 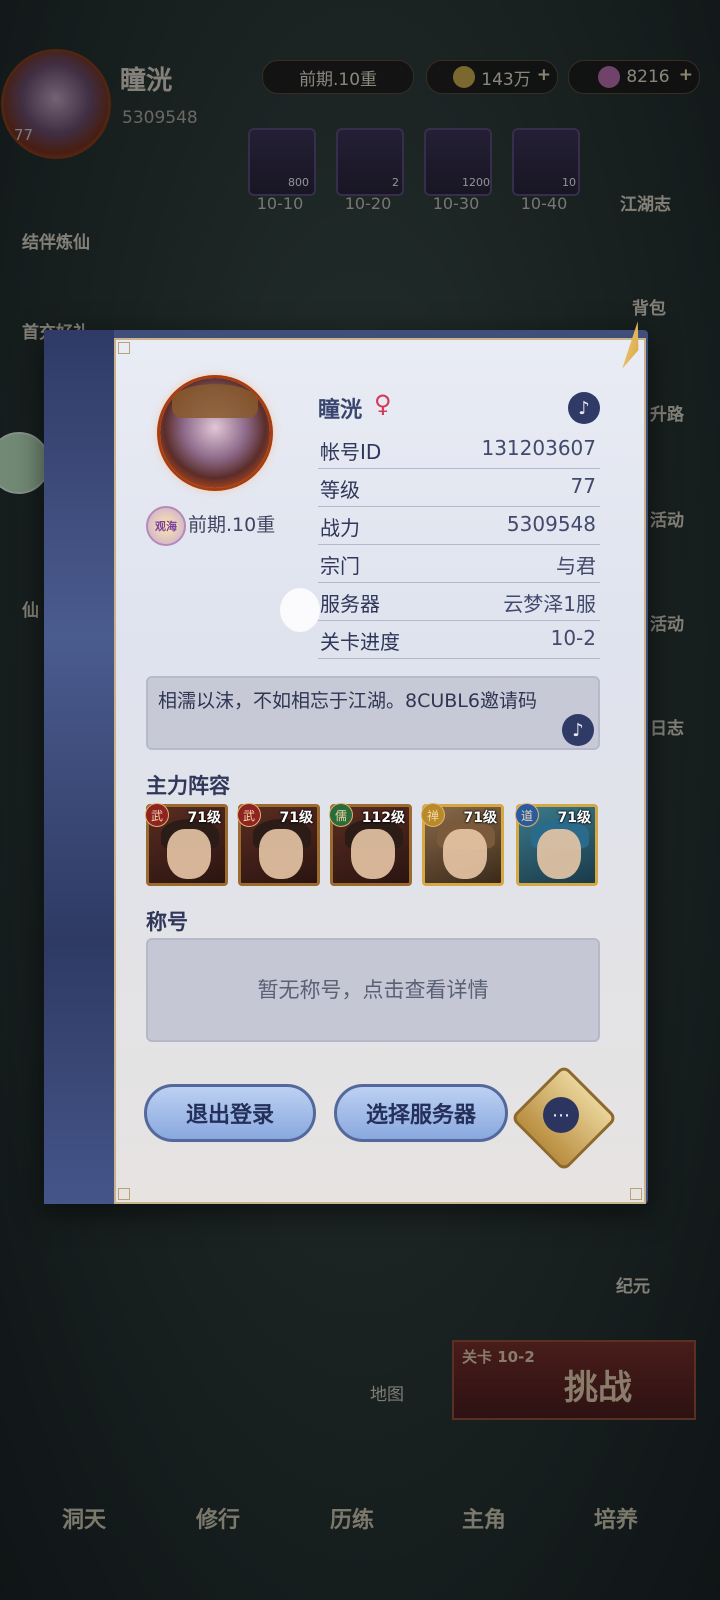 I want to click on rank-badge-text: 观海, so click(x=166, y=526).